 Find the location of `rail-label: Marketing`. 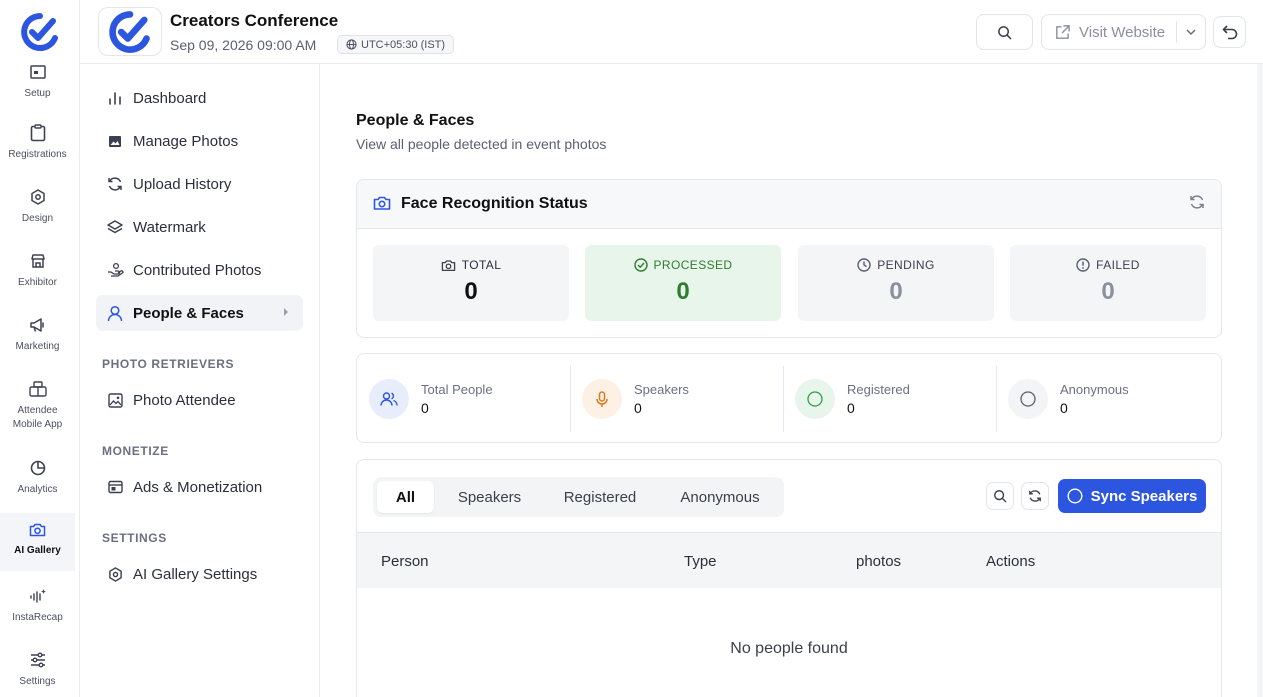

rail-label: Marketing is located at coordinates (37, 346).